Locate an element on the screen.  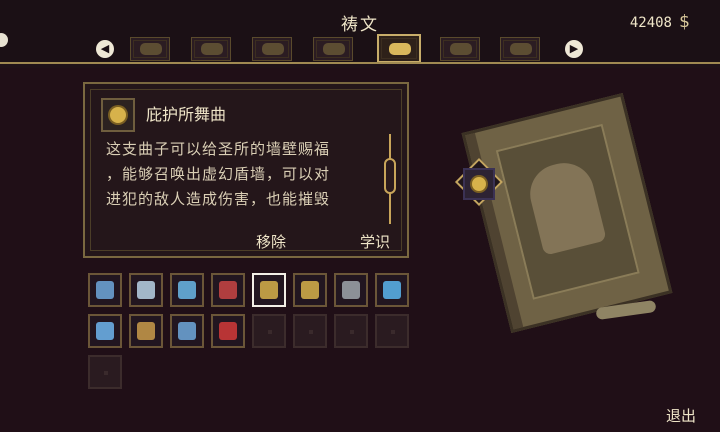
tab-rune is located at coordinates (150, 49).